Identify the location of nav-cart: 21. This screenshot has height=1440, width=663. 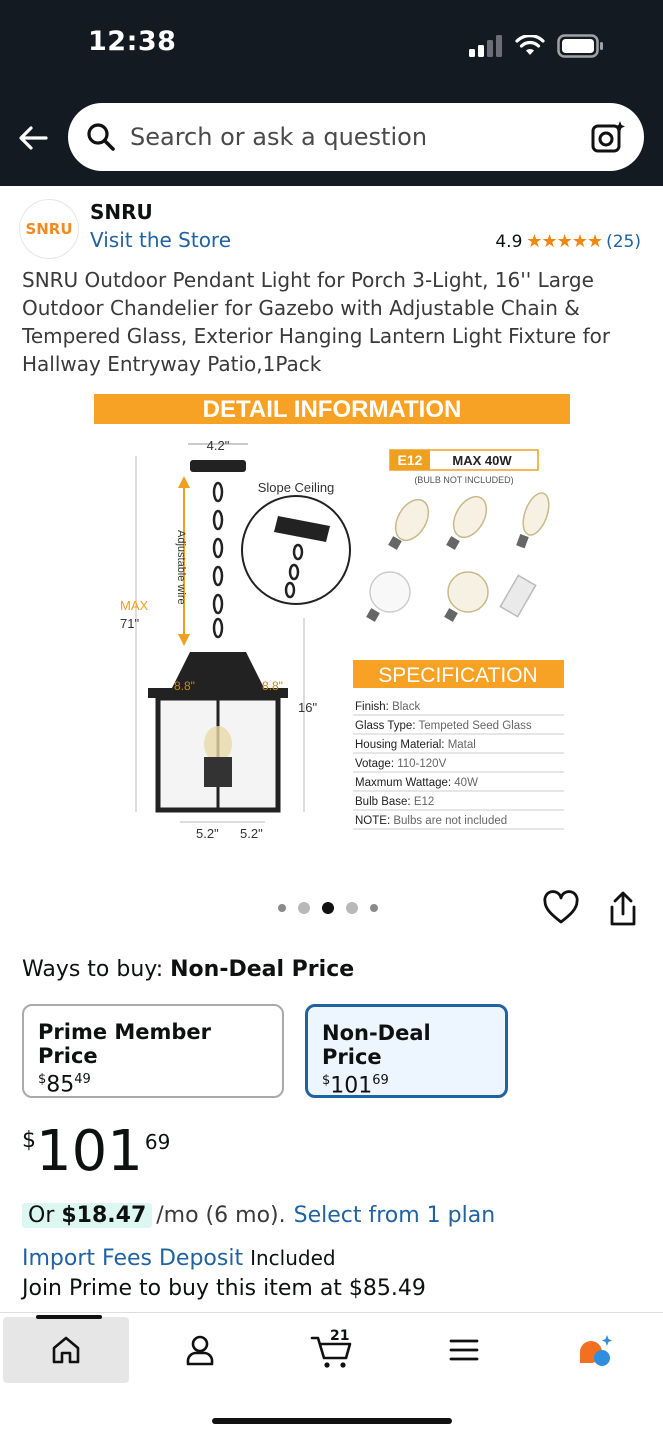
(332, 1350).